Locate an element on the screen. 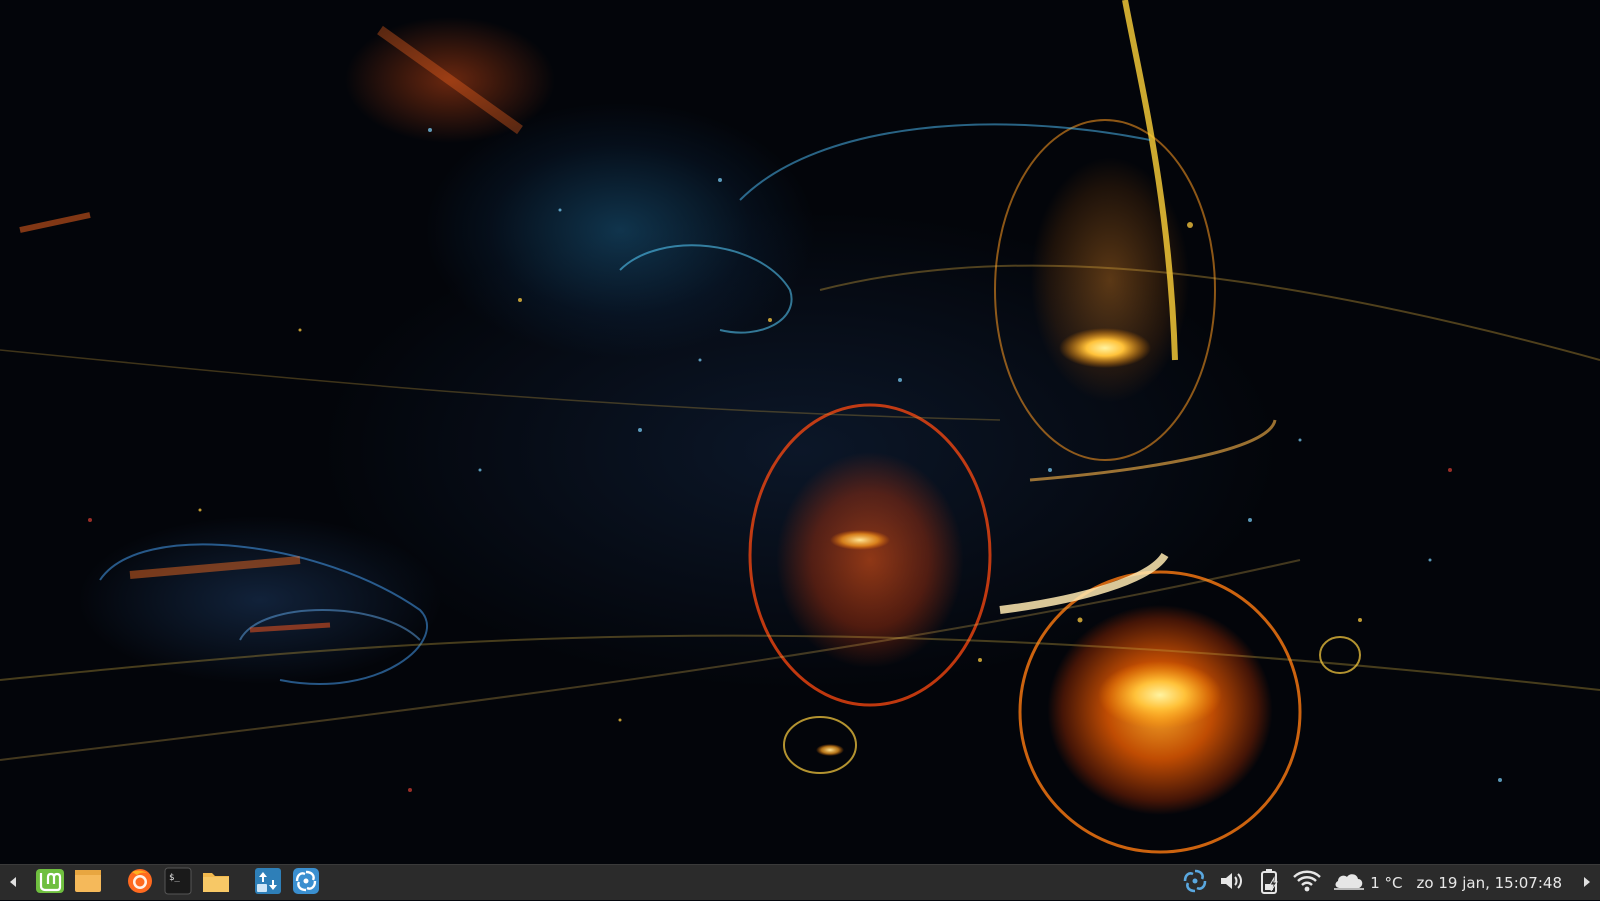 The image size is (1600, 901). terminal-launcher: $_ is located at coordinates (178, 883).